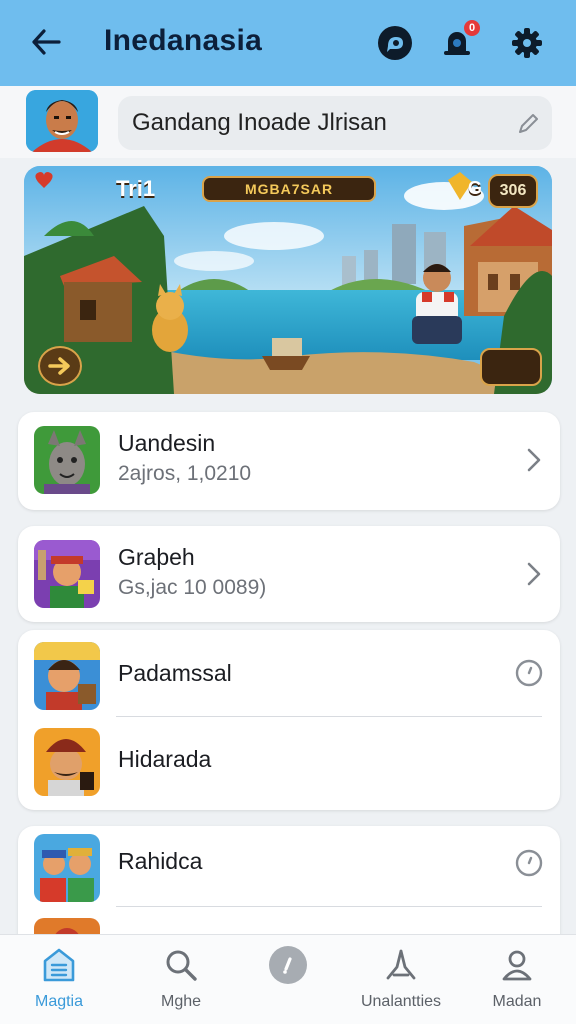 The image size is (576, 1024). Describe the element at coordinates (59, 1001) in the screenshot. I see `nav-label: Magtia` at that location.